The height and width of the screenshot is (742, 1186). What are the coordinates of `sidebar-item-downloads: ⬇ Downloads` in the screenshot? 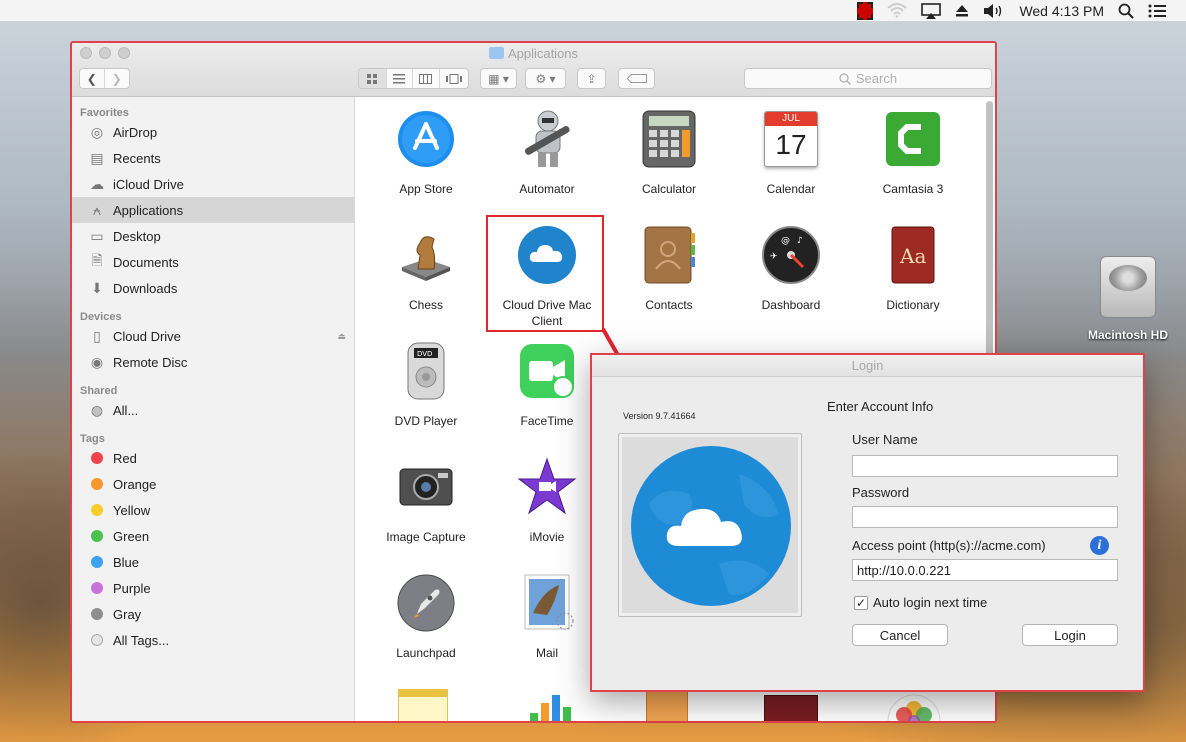 It's located at (213, 288).